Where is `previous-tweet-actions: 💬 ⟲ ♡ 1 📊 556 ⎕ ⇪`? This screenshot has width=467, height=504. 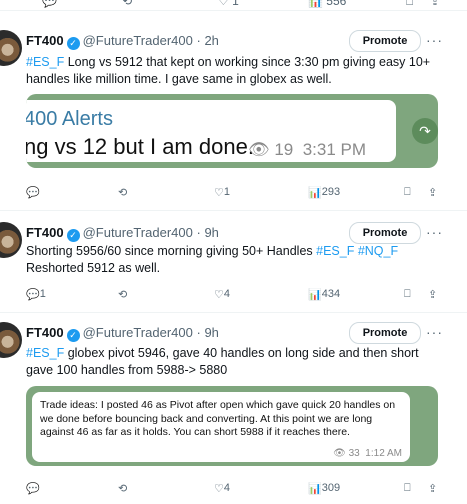 previous-tweet-actions: 💬 ⟲ ♡ 1 📊 556 ⎕ ⇪ is located at coordinates (233, 5).